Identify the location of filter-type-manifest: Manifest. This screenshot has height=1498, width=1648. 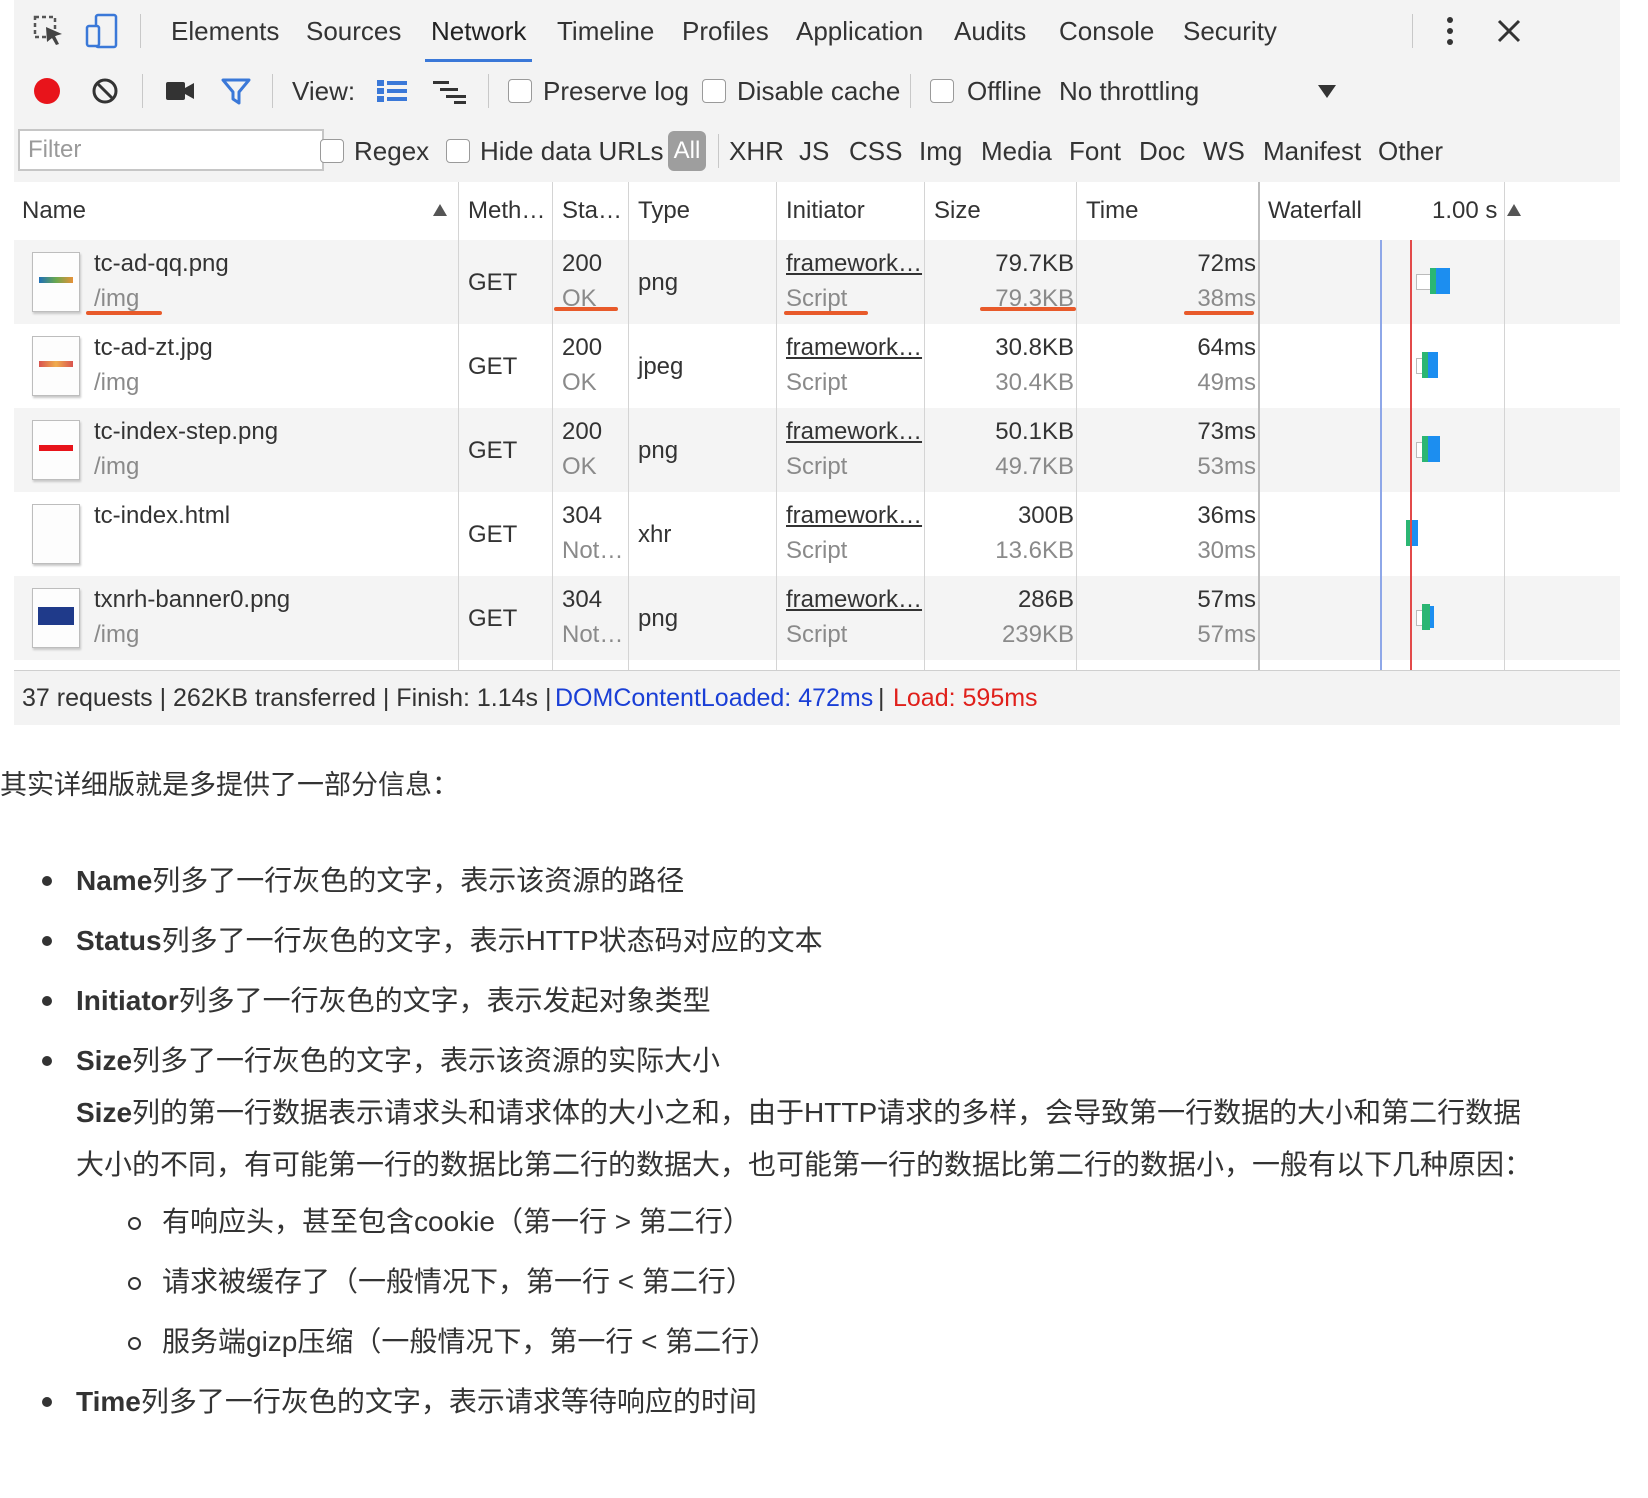
(1312, 151).